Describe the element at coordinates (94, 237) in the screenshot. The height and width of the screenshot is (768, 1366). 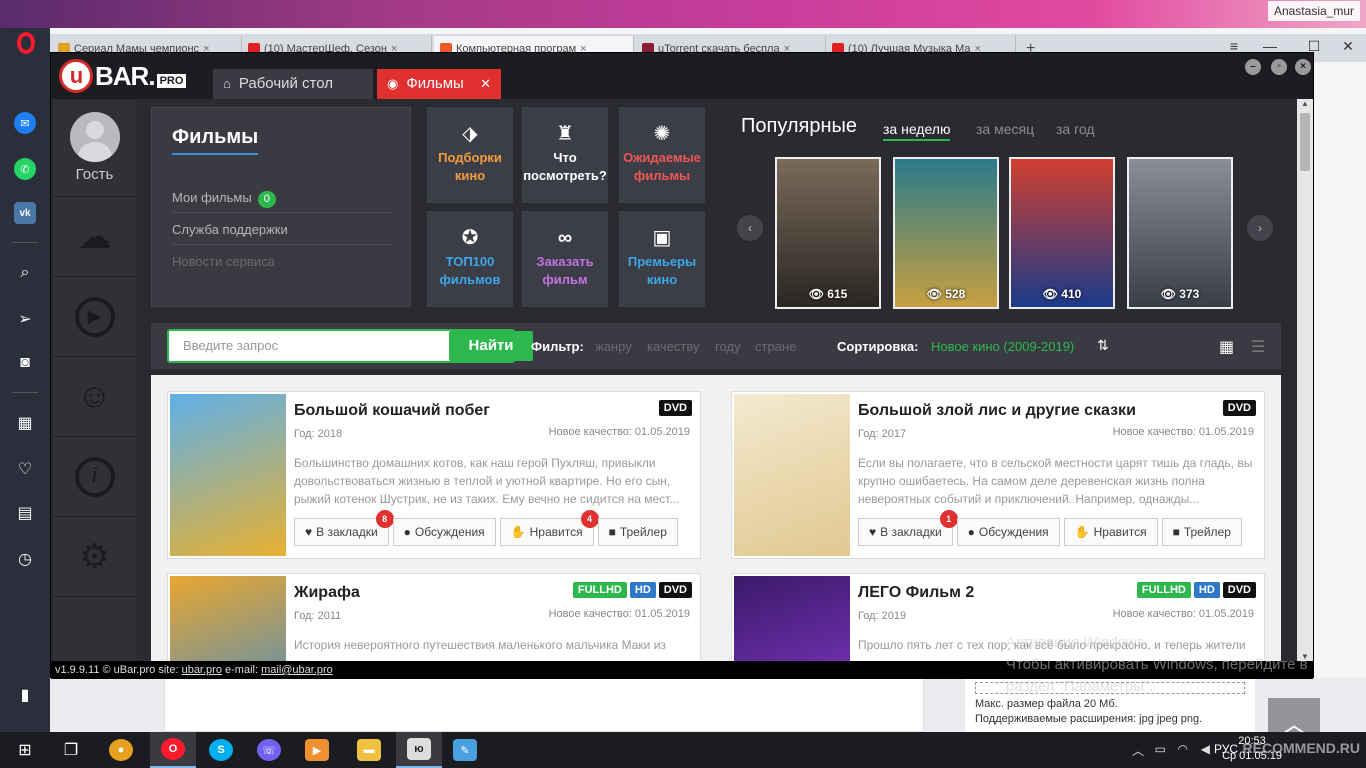
I see `nav-download: ☁` at that location.